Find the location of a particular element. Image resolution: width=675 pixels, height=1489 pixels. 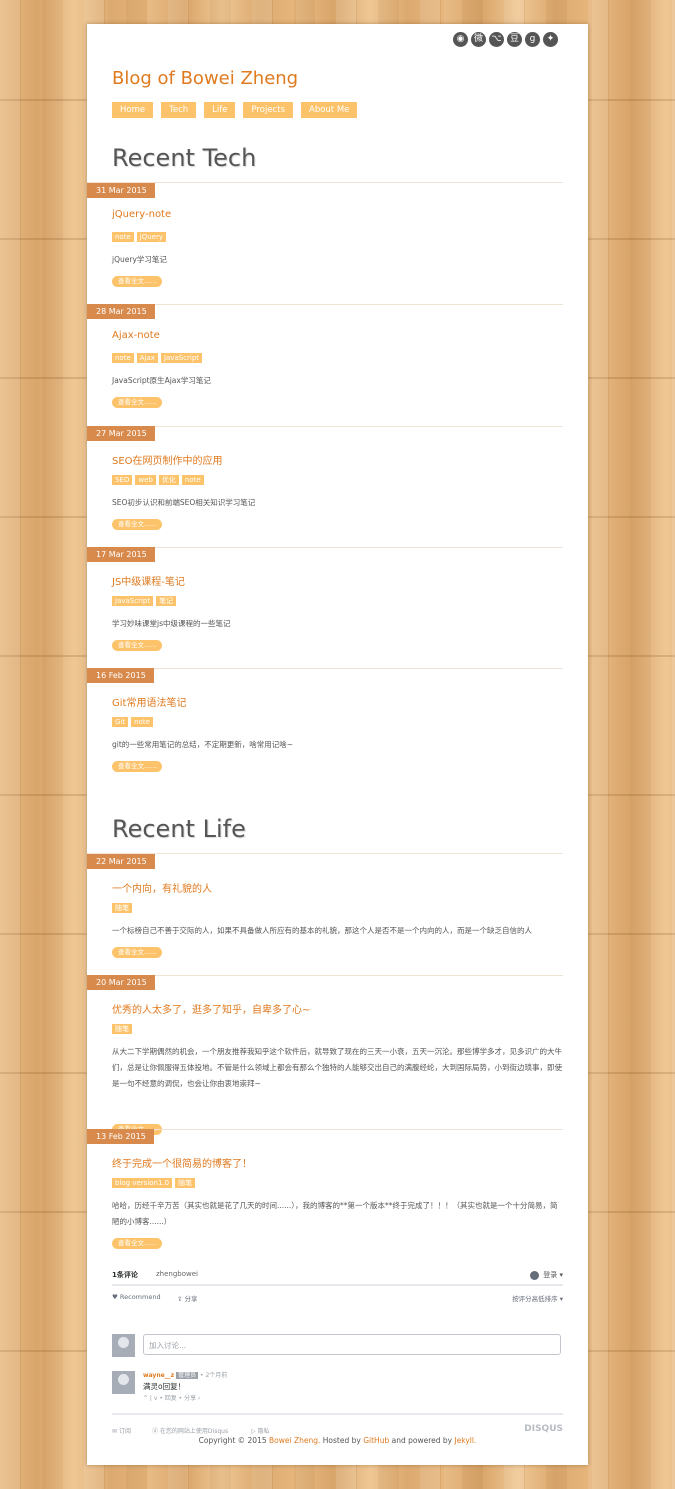

twitter-icon: ✦ is located at coordinates (550, 39).